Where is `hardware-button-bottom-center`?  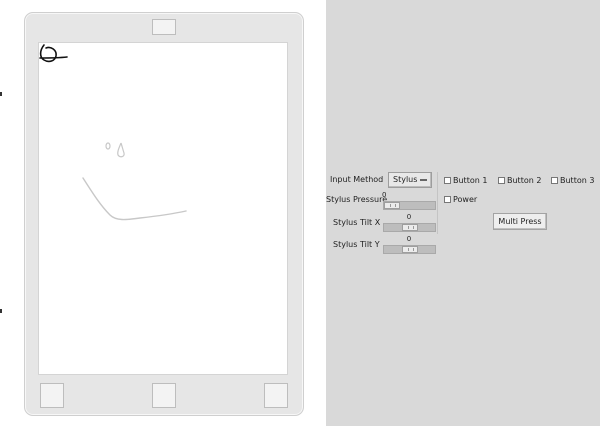
hardware-button-bottom-center is located at coordinates (164, 395).